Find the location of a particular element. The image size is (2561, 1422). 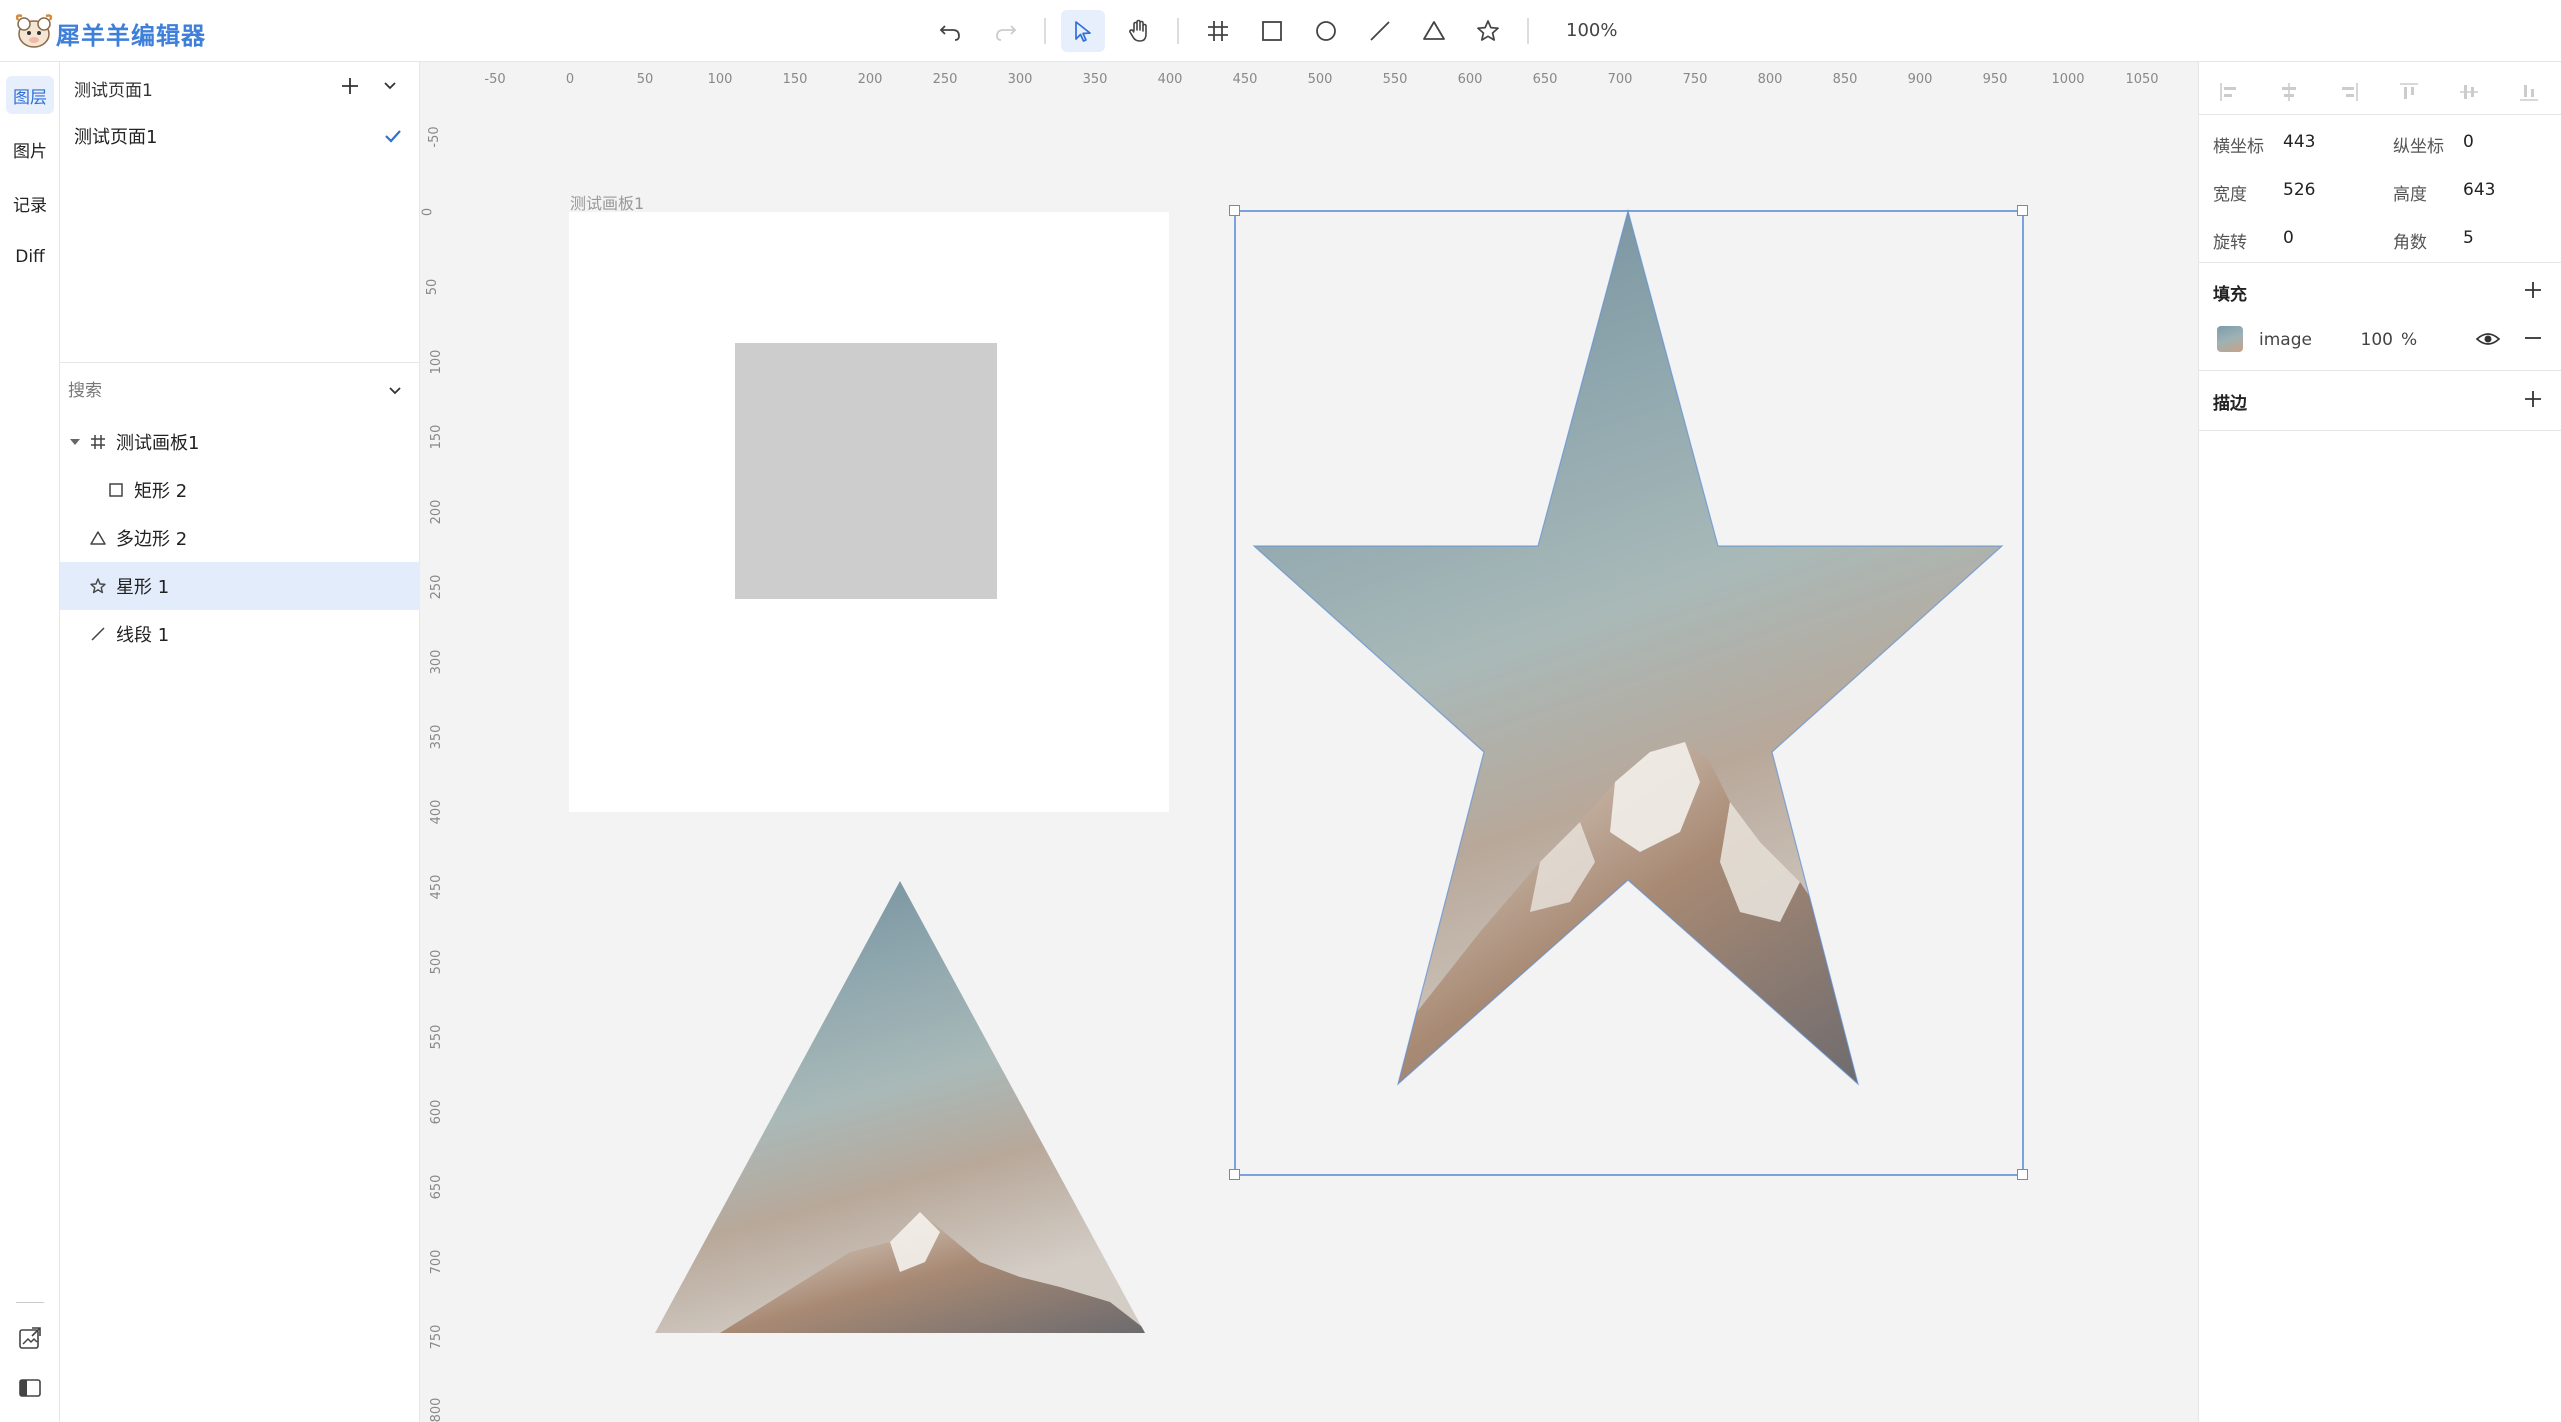

align-center-v-button is located at coordinates (2469, 92).